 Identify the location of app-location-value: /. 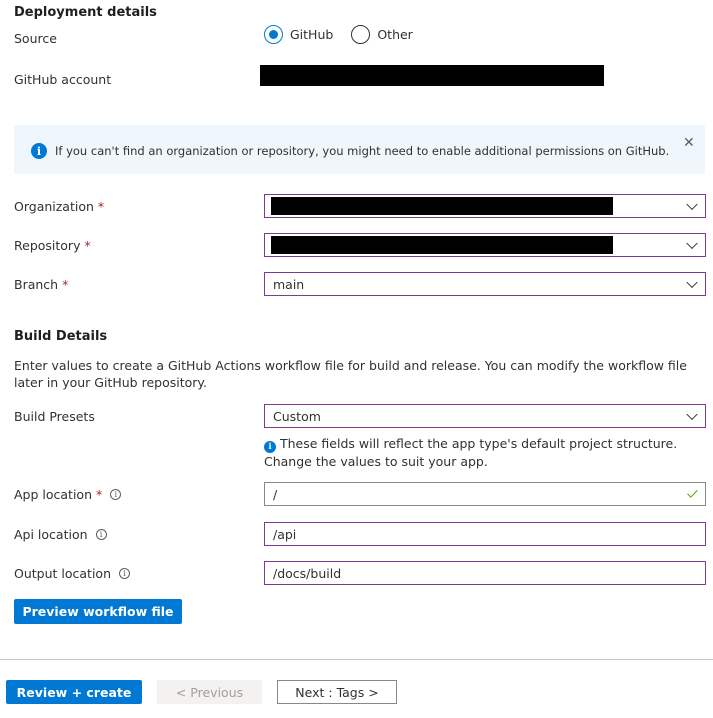
(275, 494).